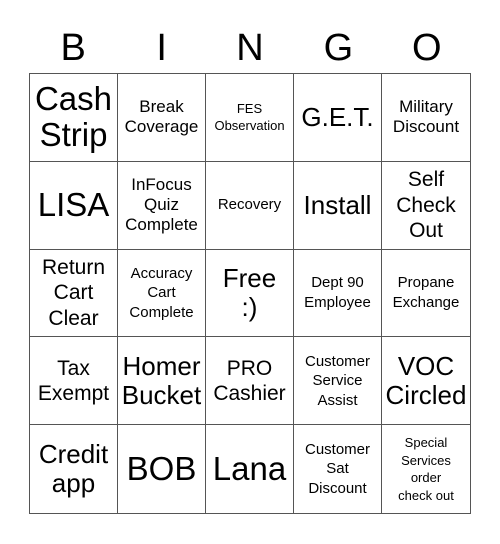 The image size is (500, 544). What do you see at coordinates (426, 469) in the screenshot?
I see `bingo-cell-r5-c5: Special Services order check out` at bounding box center [426, 469].